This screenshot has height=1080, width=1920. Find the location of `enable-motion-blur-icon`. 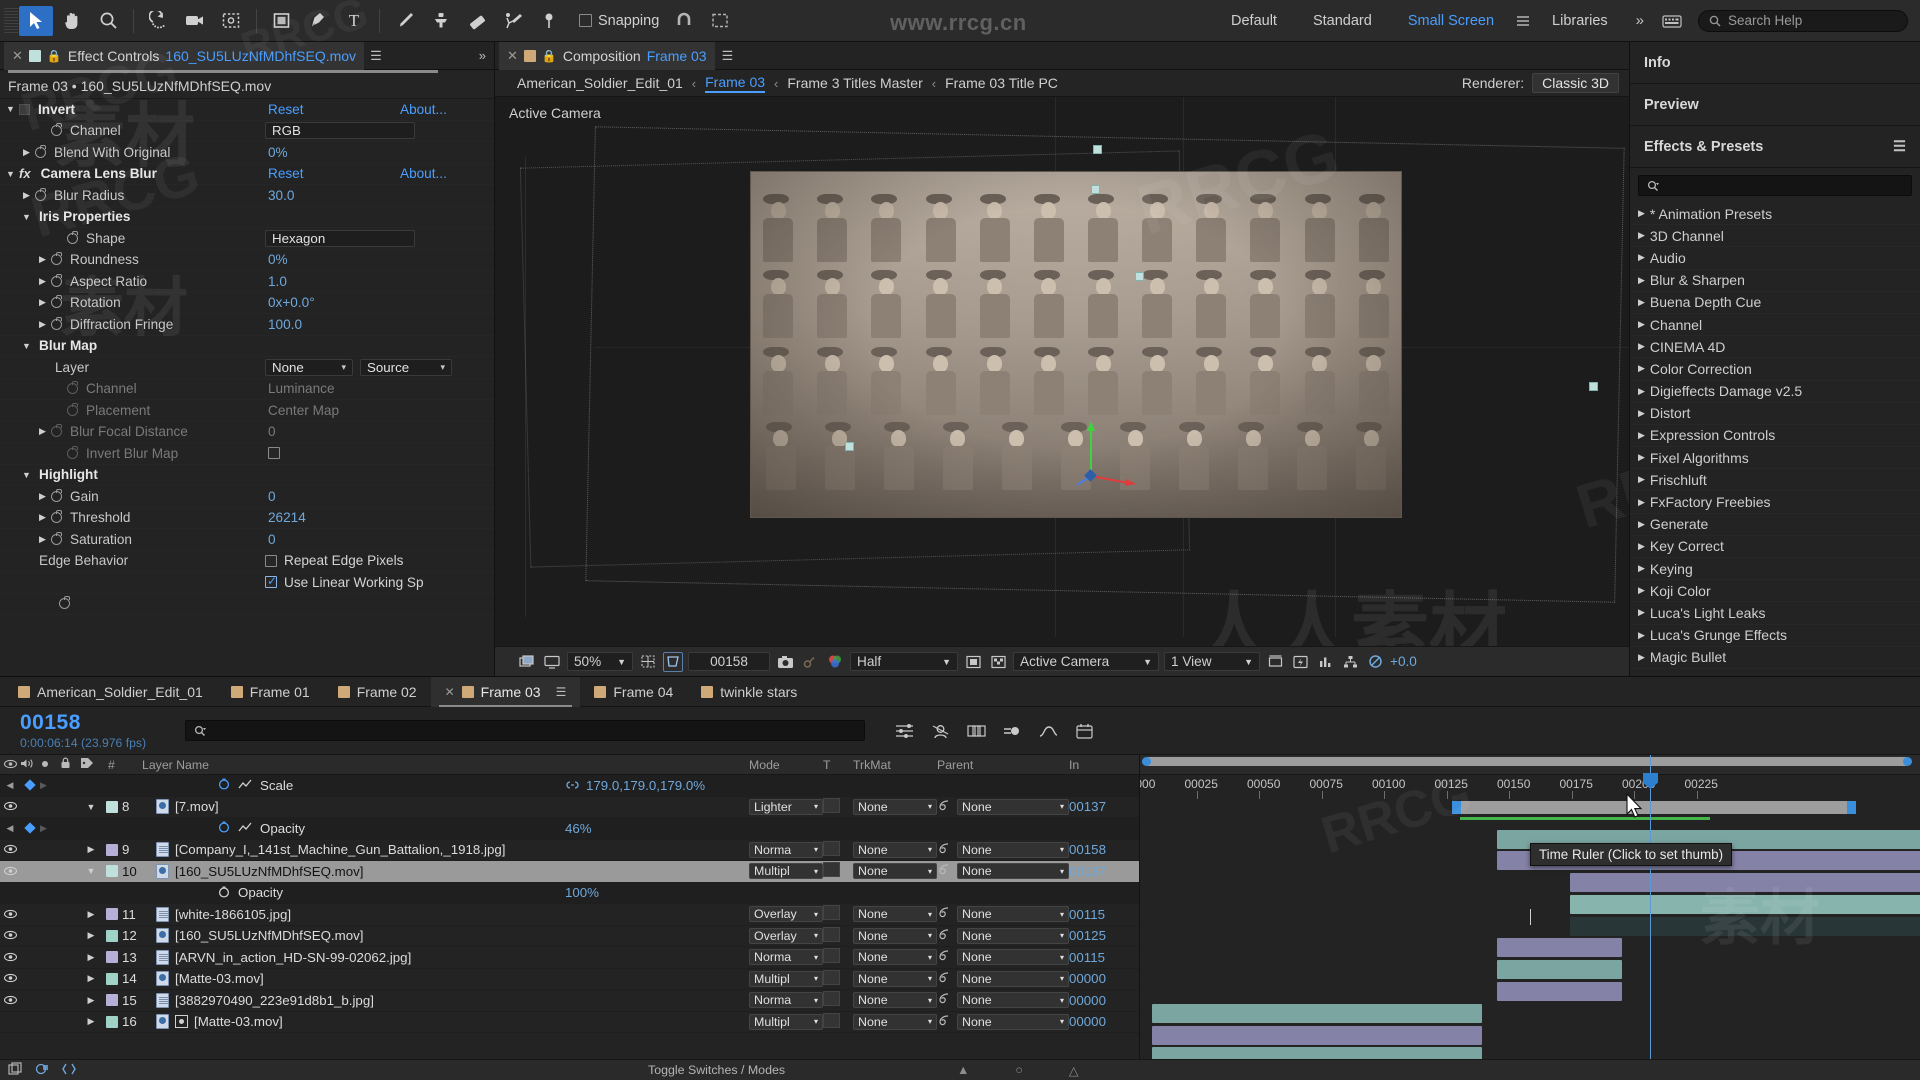

enable-motion-blur-icon is located at coordinates (1012, 731).